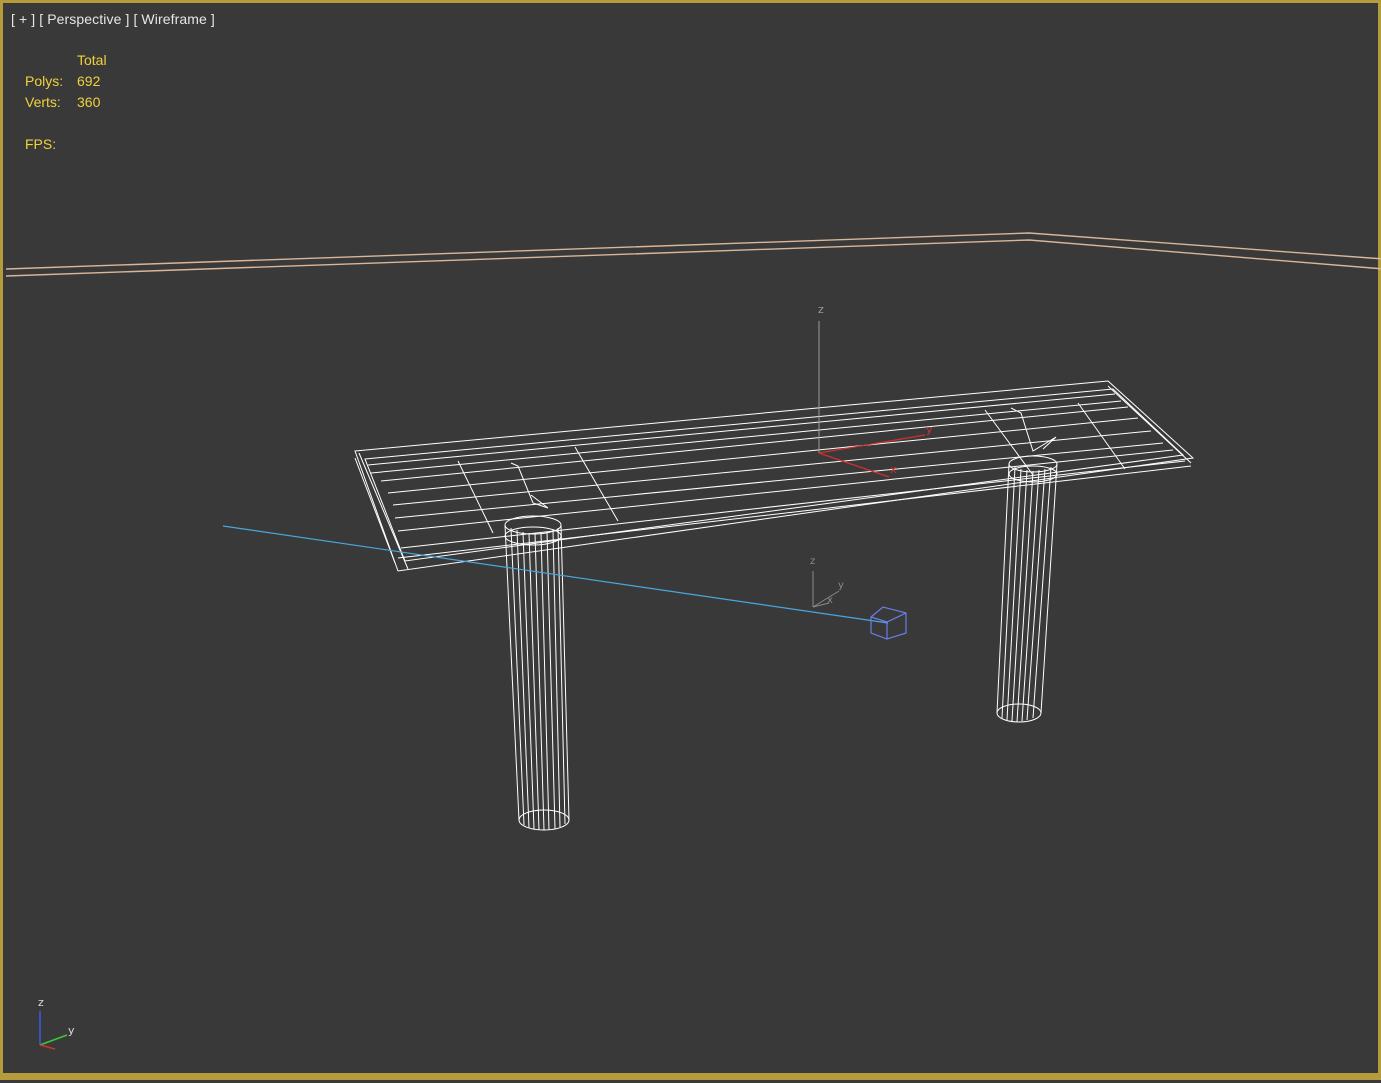  What do you see at coordinates (893, 469) in the screenshot?
I see `gizmo-x-label: x` at bounding box center [893, 469].